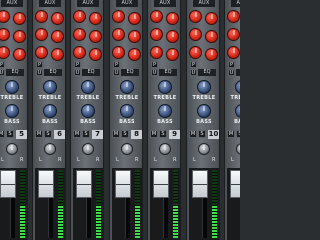 This screenshot has width=320, height=240. I want to click on pan-right-label: R, so click(175, 160).